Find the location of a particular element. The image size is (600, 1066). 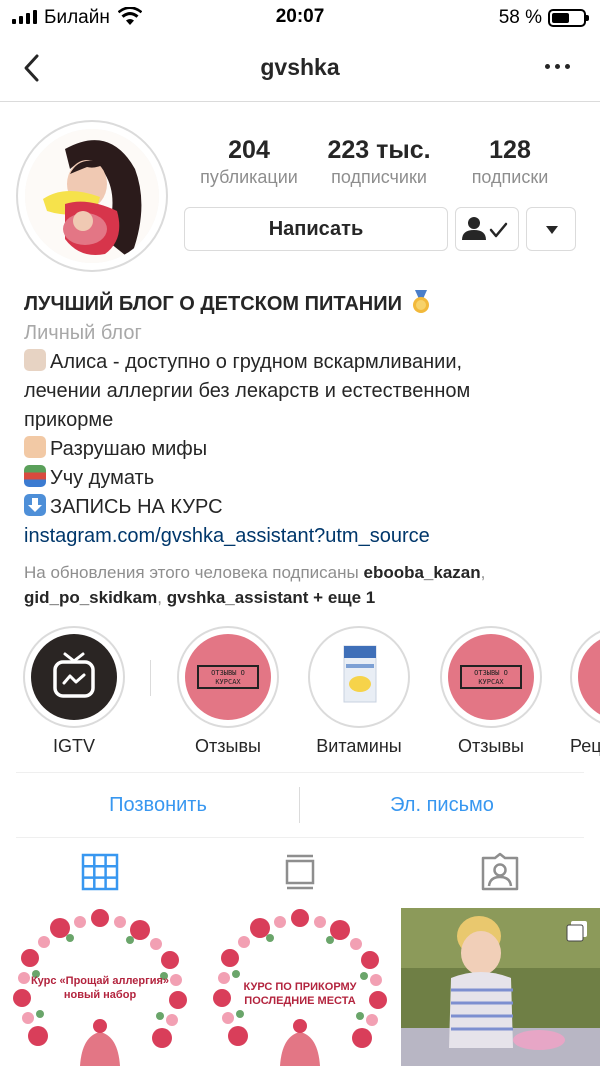

post-thumbnail: КУРС ПО ПРИКОРМУ ПОСЛЕДНИЕ МЕСТА is located at coordinates (299, 987).